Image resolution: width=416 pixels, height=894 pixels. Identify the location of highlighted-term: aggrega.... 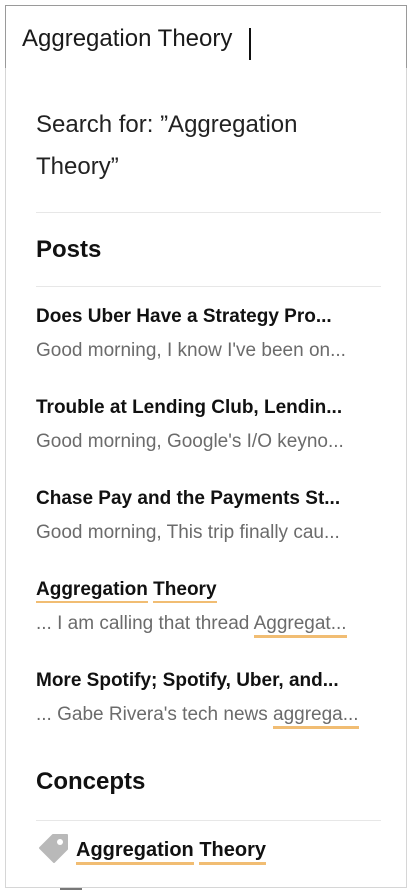
(316, 716).